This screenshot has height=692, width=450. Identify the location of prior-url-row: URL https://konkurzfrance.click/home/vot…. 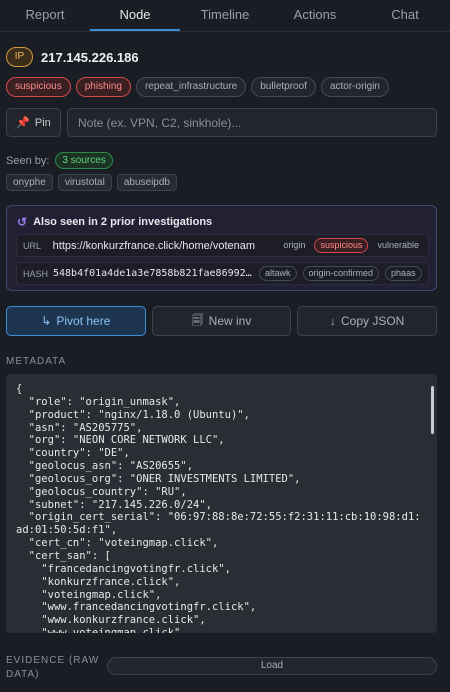
(222, 245).